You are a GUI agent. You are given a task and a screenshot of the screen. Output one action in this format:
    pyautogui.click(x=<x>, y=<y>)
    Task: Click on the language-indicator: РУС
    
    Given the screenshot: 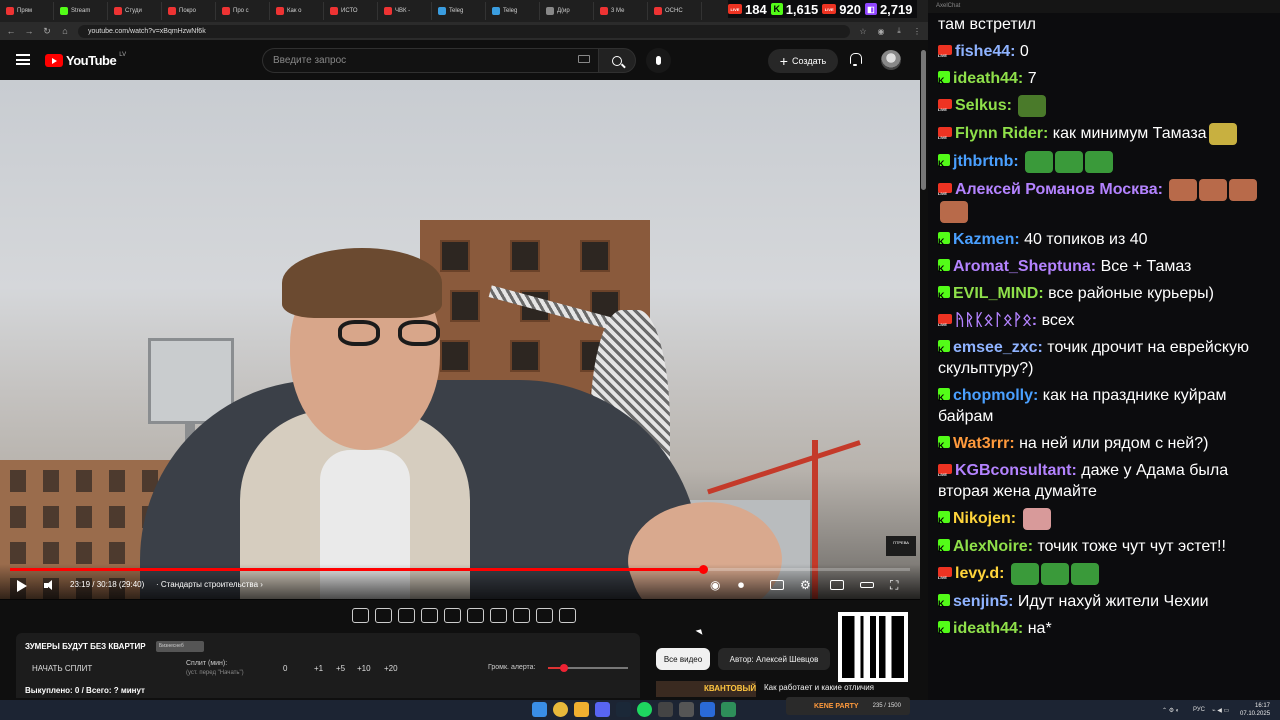 What is the action you would take?
    pyautogui.click(x=1199, y=710)
    